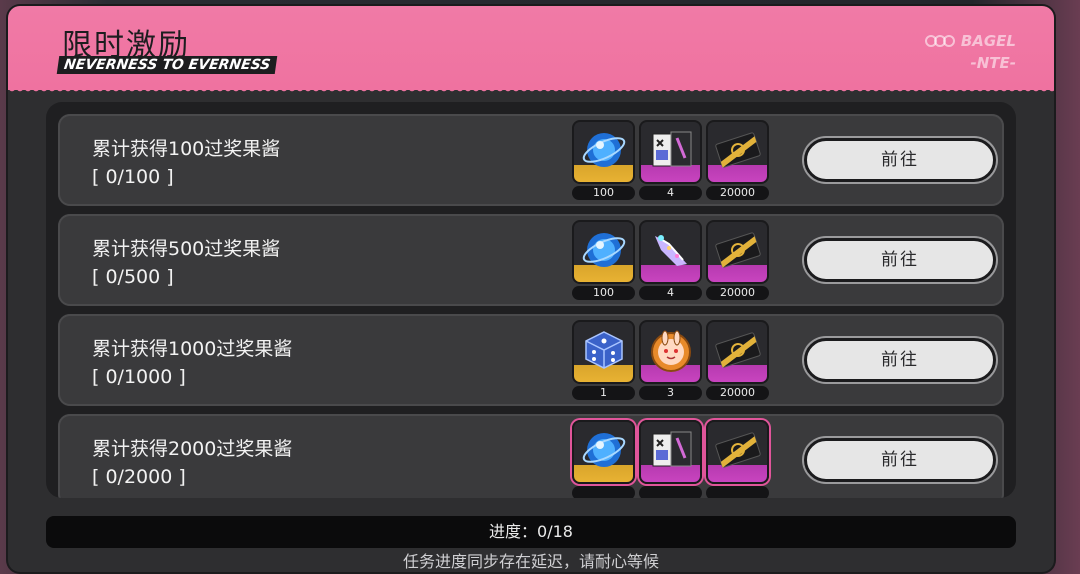 The width and height of the screenshot is (1080, 574). I want to click on reward-item: 1, so click(603, 360).